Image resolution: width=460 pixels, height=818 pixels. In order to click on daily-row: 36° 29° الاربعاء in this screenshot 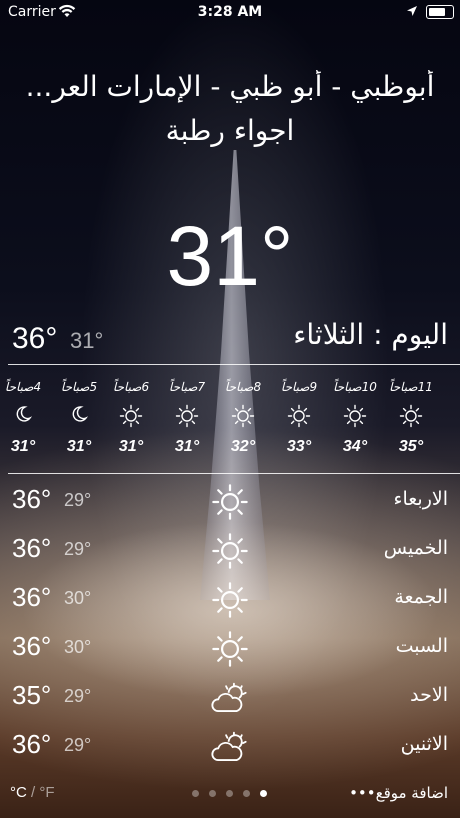, I will do `click(230, 502)`.